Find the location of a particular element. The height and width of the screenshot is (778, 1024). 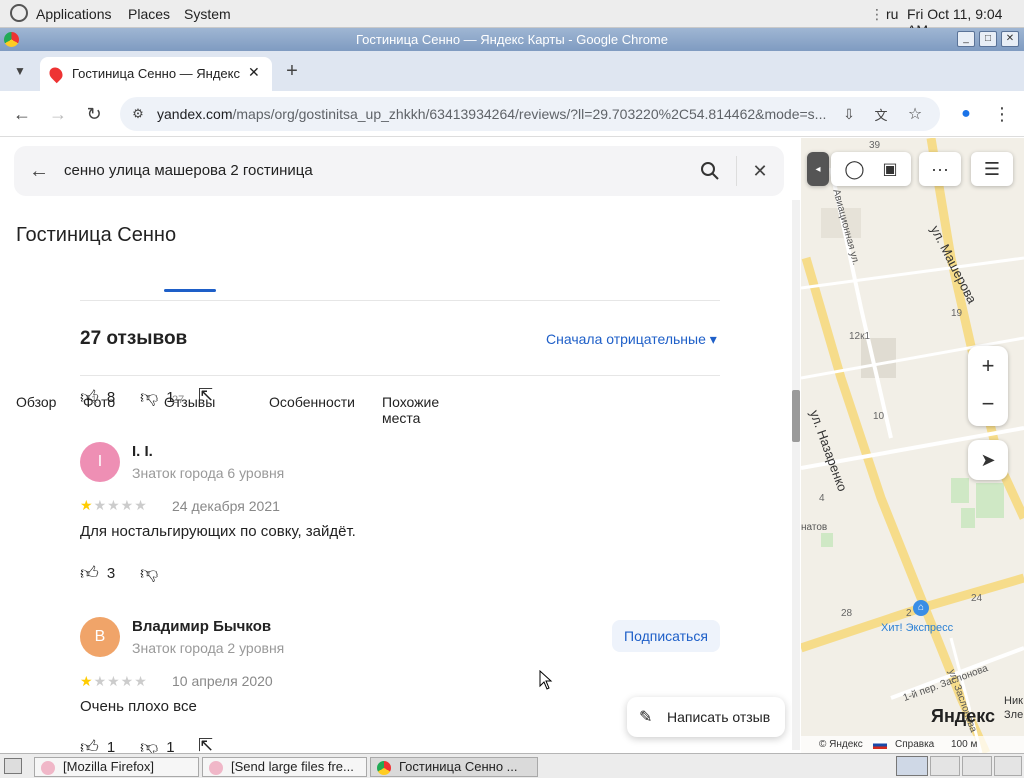

show-desktop-icon is located at coordinates (13, 766).